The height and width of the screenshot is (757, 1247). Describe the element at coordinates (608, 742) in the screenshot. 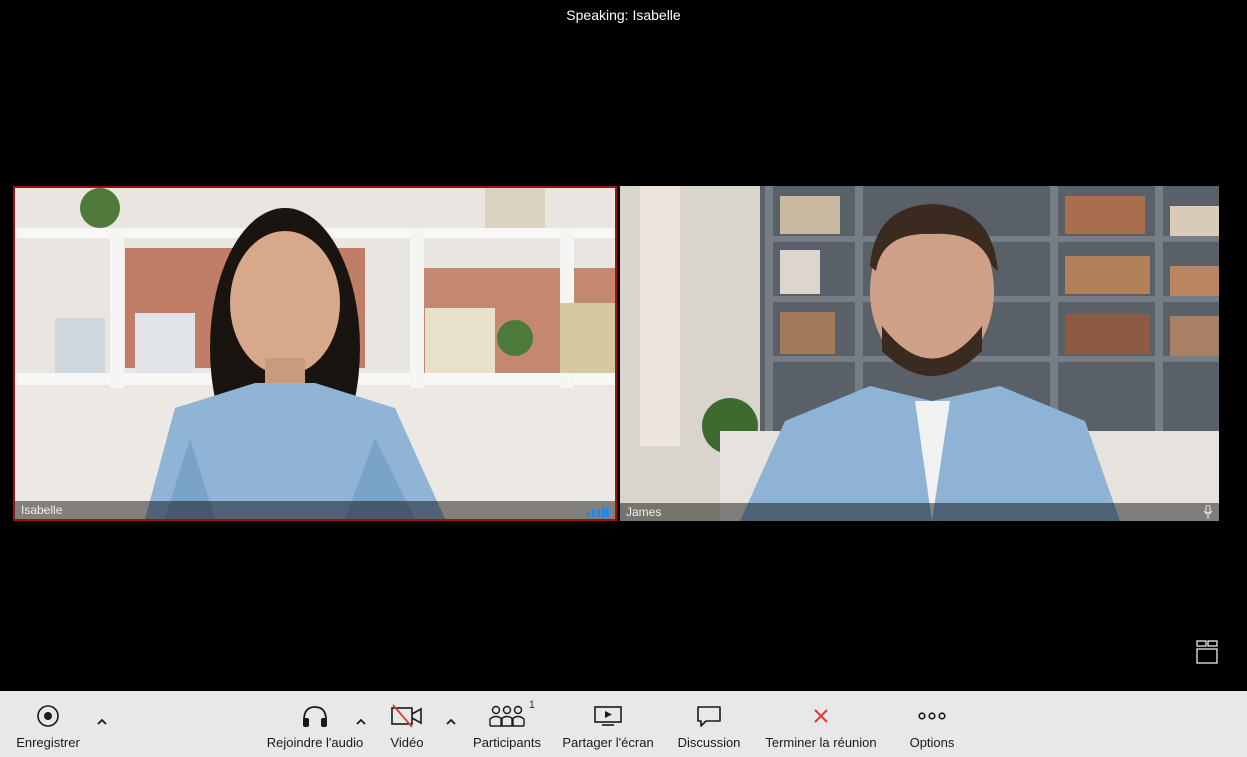

I see `share-screen-label: Partager l'écran` at that location.